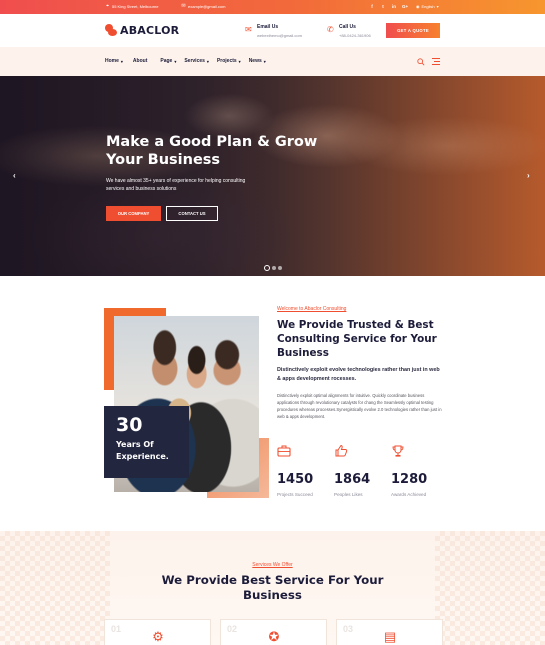 The width and height of the screenshot is (545, 645). Describe the element at coordinates (133, 213) in the screenshot. I see `our-company-button: OUR COMPANY` at that location.